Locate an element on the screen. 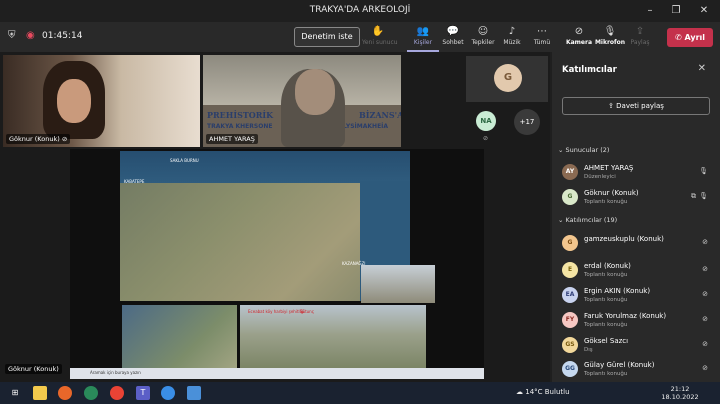  banner-text-2b: LYSİMAKHEİA is located at coordinates (366, 126).